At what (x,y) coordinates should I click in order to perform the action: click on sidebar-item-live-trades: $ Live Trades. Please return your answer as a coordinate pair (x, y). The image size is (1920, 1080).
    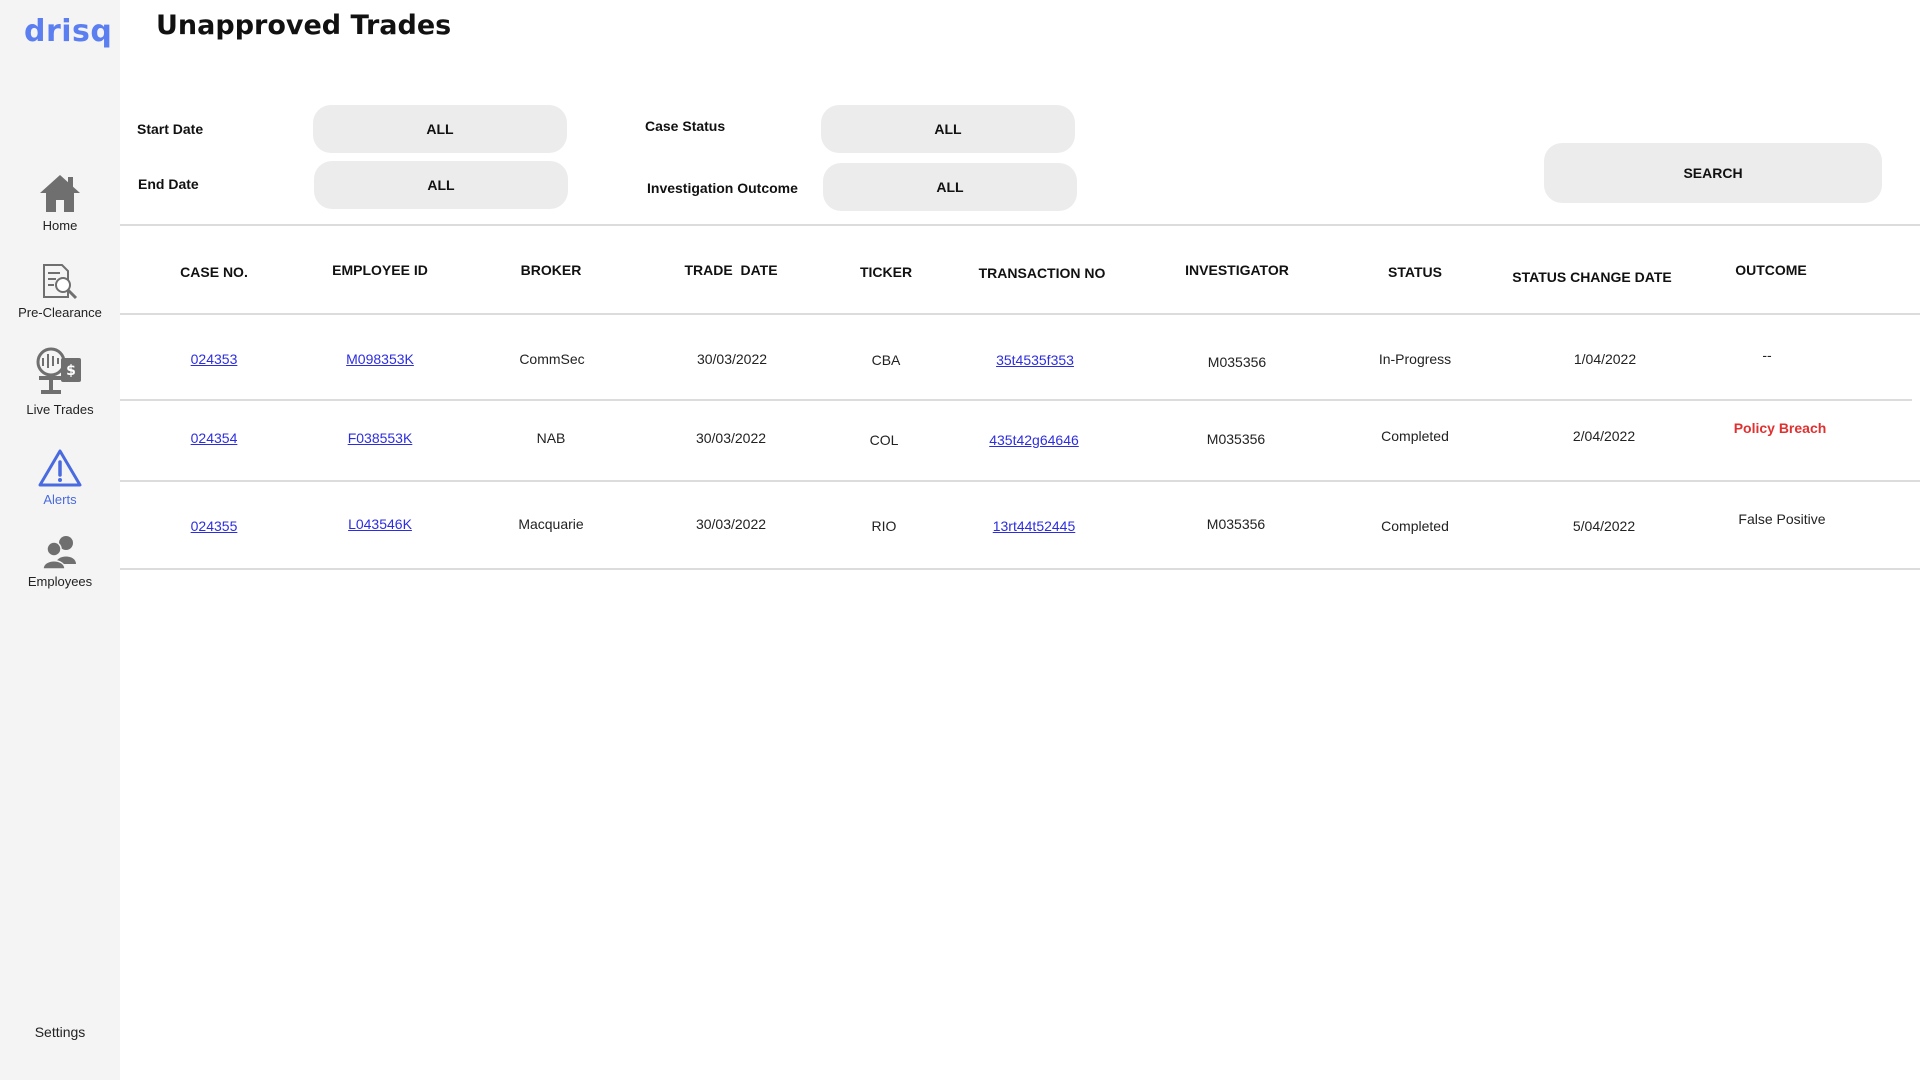
    Looking at the image, I should click on (60, 381).